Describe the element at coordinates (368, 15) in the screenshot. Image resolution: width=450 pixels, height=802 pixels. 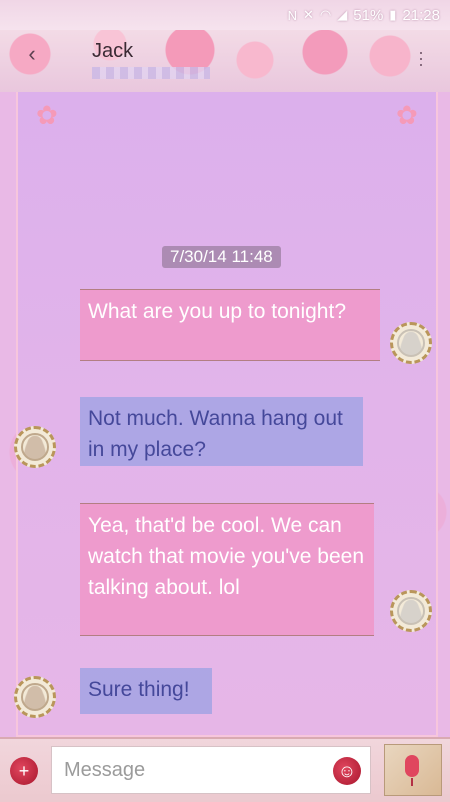
I see `battery-percent: 51%` at that location.